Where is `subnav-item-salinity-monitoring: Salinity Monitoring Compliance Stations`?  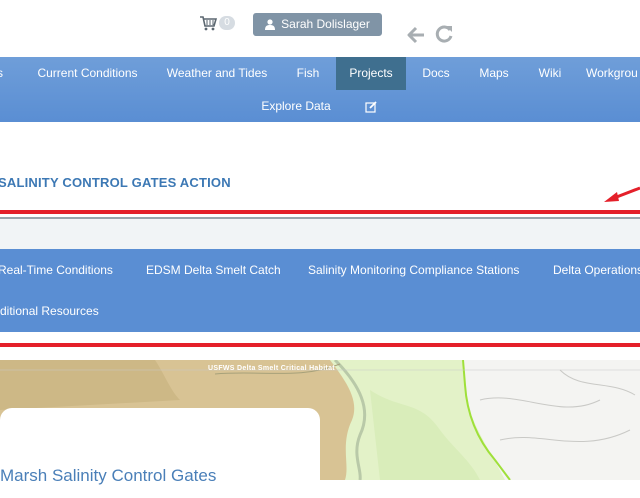 subnav-item-salinity-monitoring: Salinity Monitoring Compliance Stations is located at coordinates (413, 270).